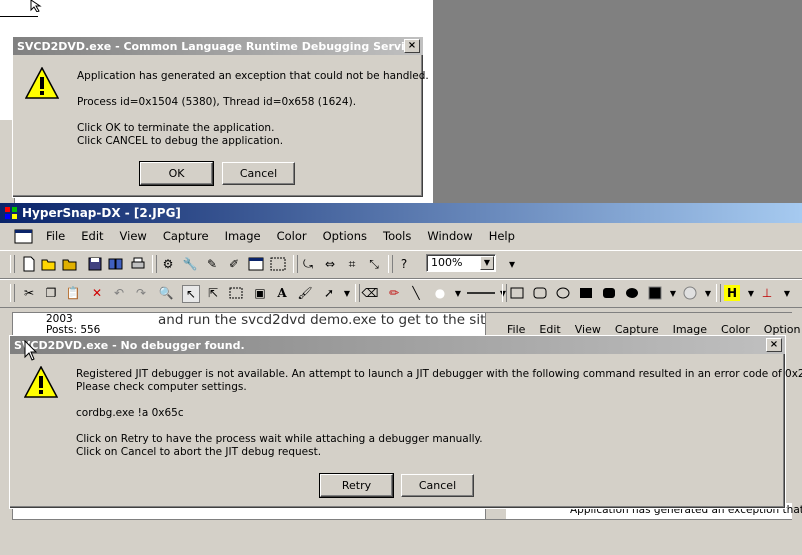  I want to click on capture-icon: ⚙, so click(168, 264).